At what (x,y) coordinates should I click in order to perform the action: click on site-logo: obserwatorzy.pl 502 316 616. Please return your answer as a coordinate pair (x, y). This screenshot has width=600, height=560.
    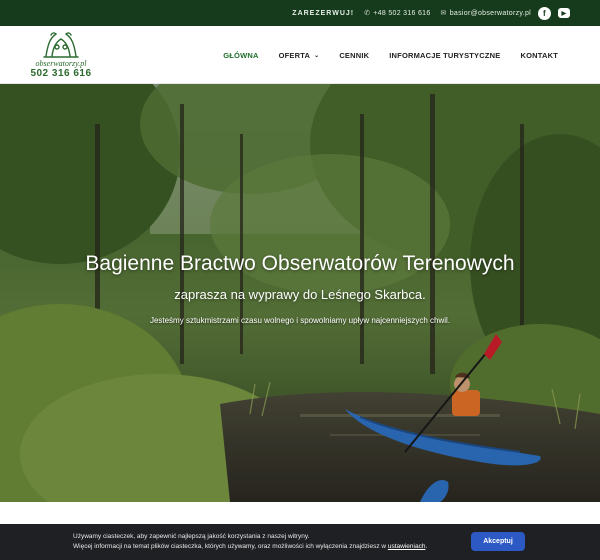
    Looking at the image, I should click on (61, 55).